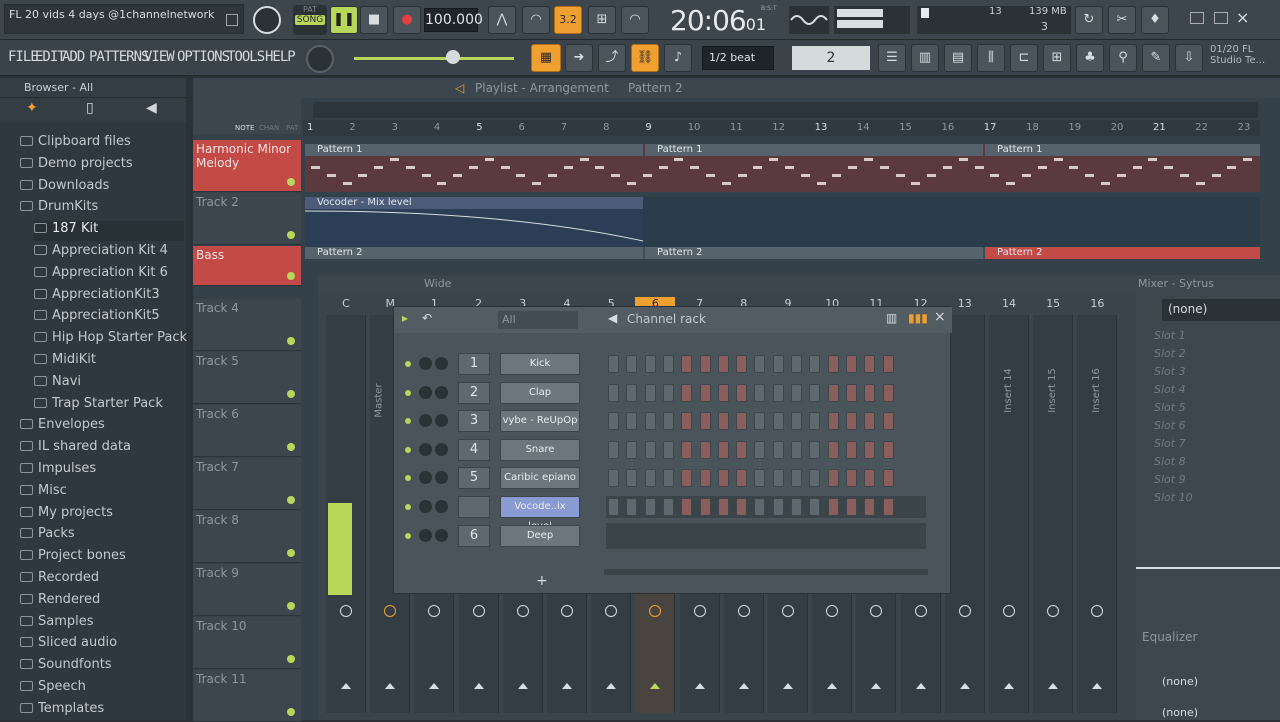 Image resolution: width=1280 pixels, height=722 pixels. Describe the element at coordinates (522, 127) in the screenshot. I see `ruler-bar-number: 6` at that location.